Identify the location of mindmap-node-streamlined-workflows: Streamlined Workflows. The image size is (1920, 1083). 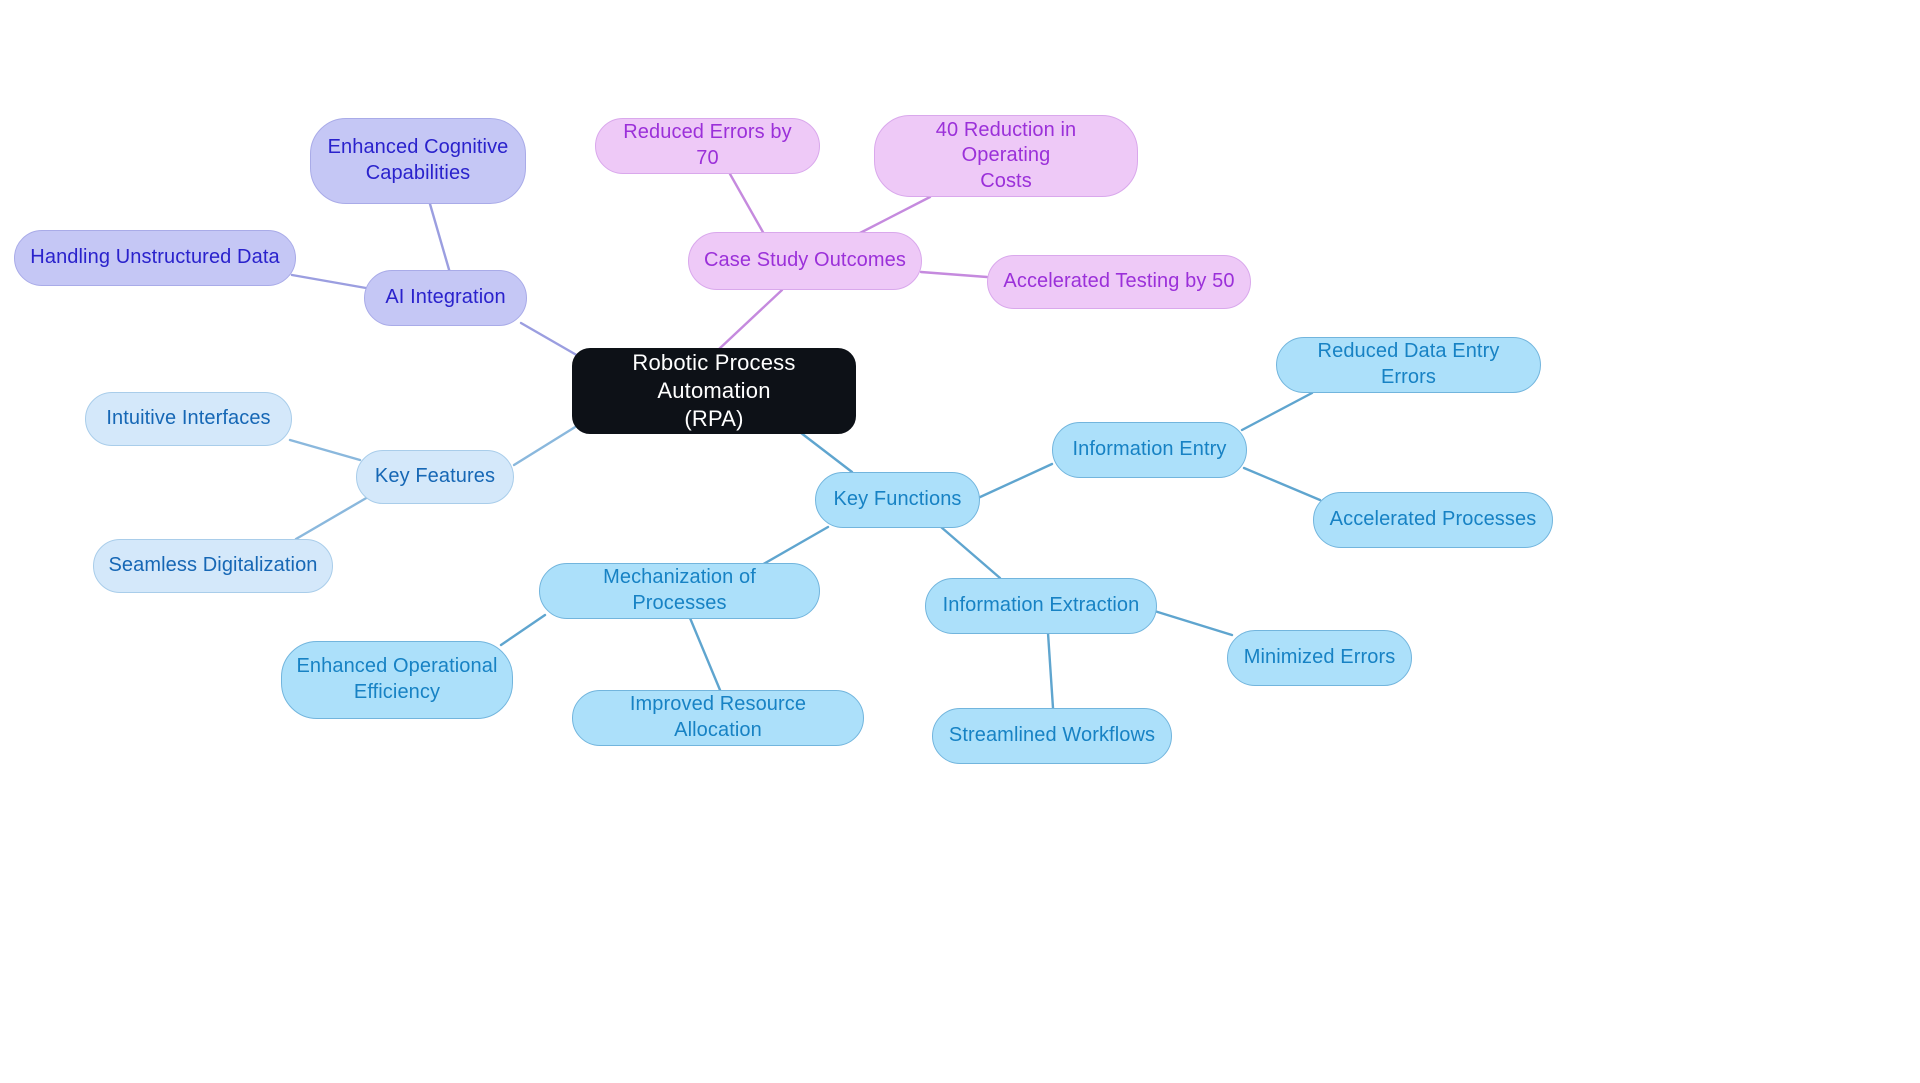
(1052, 736).